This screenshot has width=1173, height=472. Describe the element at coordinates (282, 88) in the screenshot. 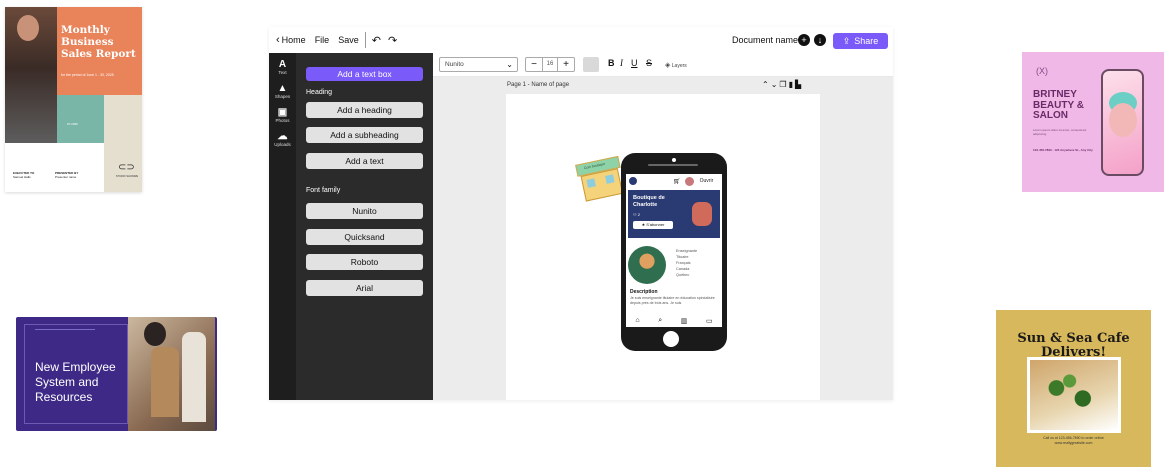

I see `shapes-icon: ▲` at that location.